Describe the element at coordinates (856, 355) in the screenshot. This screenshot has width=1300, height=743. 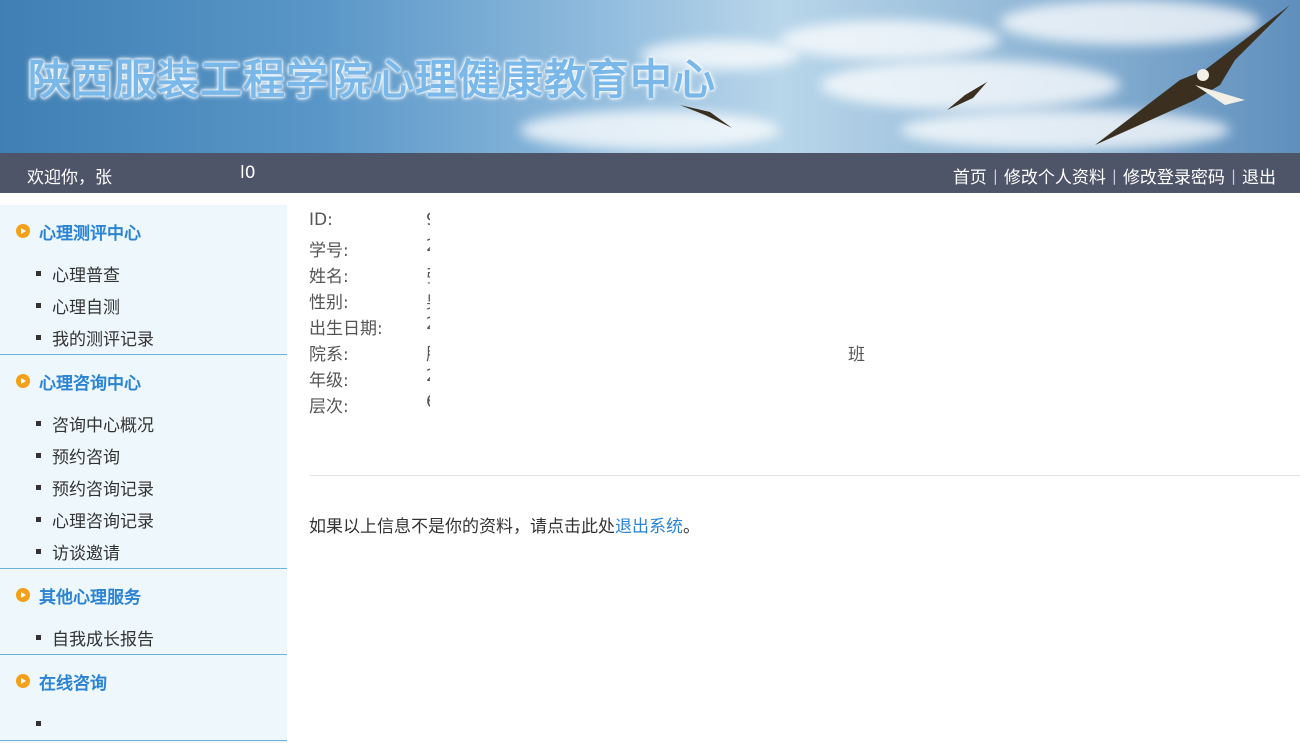
I see `profile-value-class: 班` at that location.